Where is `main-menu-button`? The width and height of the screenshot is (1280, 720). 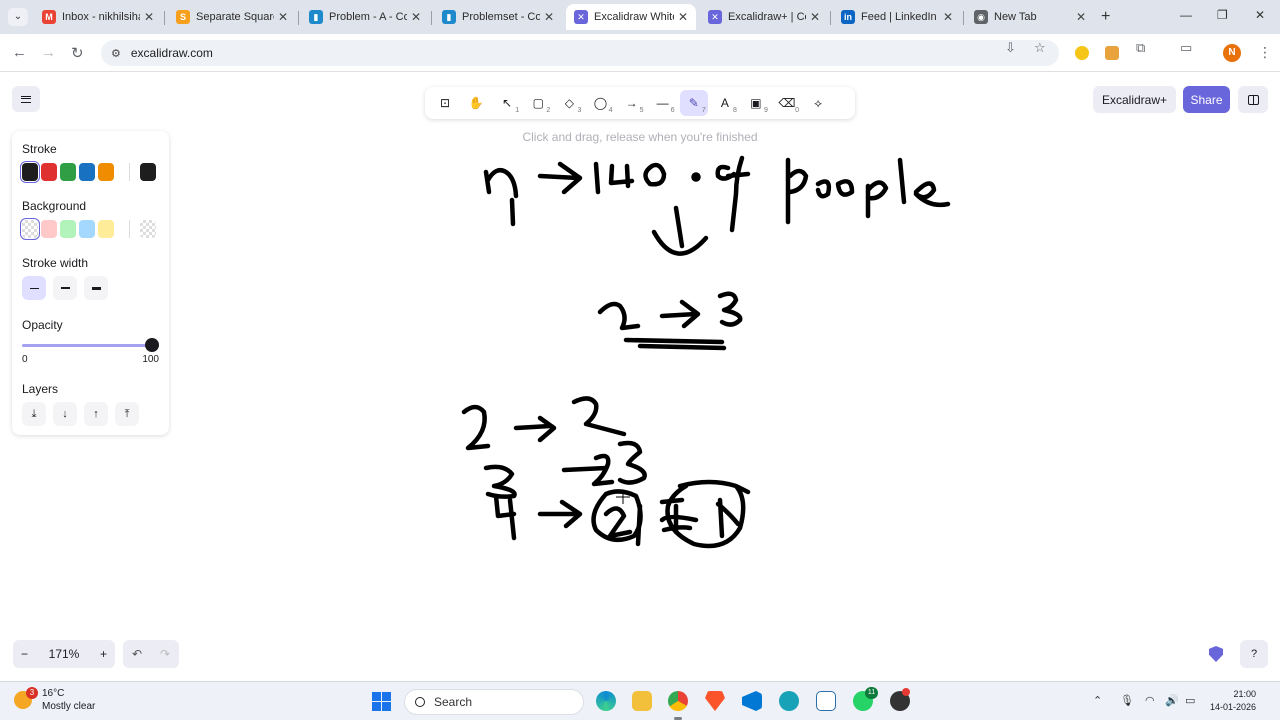 main-menu-button is located at coordinates (26, 99).